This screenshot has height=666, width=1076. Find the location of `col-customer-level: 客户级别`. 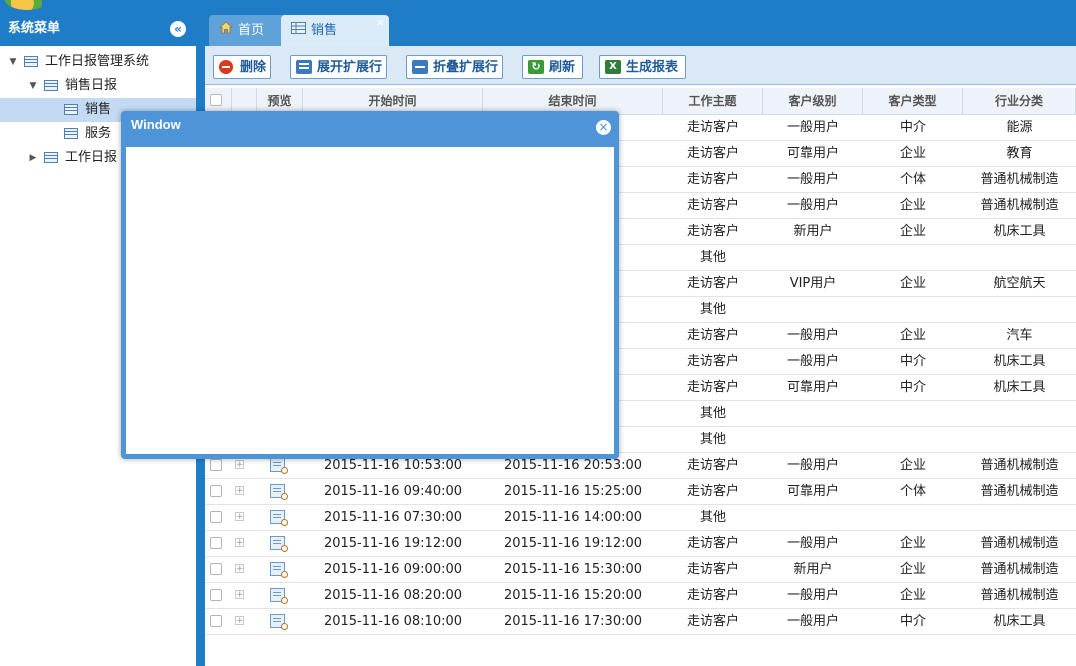

col-customer-level: 客户级别 is located at coordinates (813, 101).